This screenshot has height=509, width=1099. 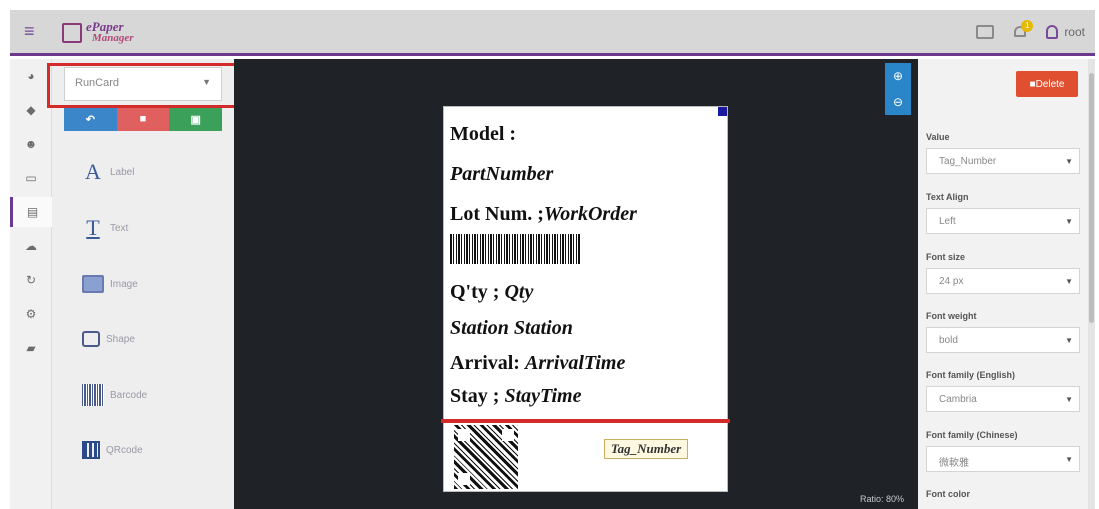 What do you see at coordinates (124, 284) in the screenshot?
I see `tool-image-text: Image` at bounding box center [124, 284].